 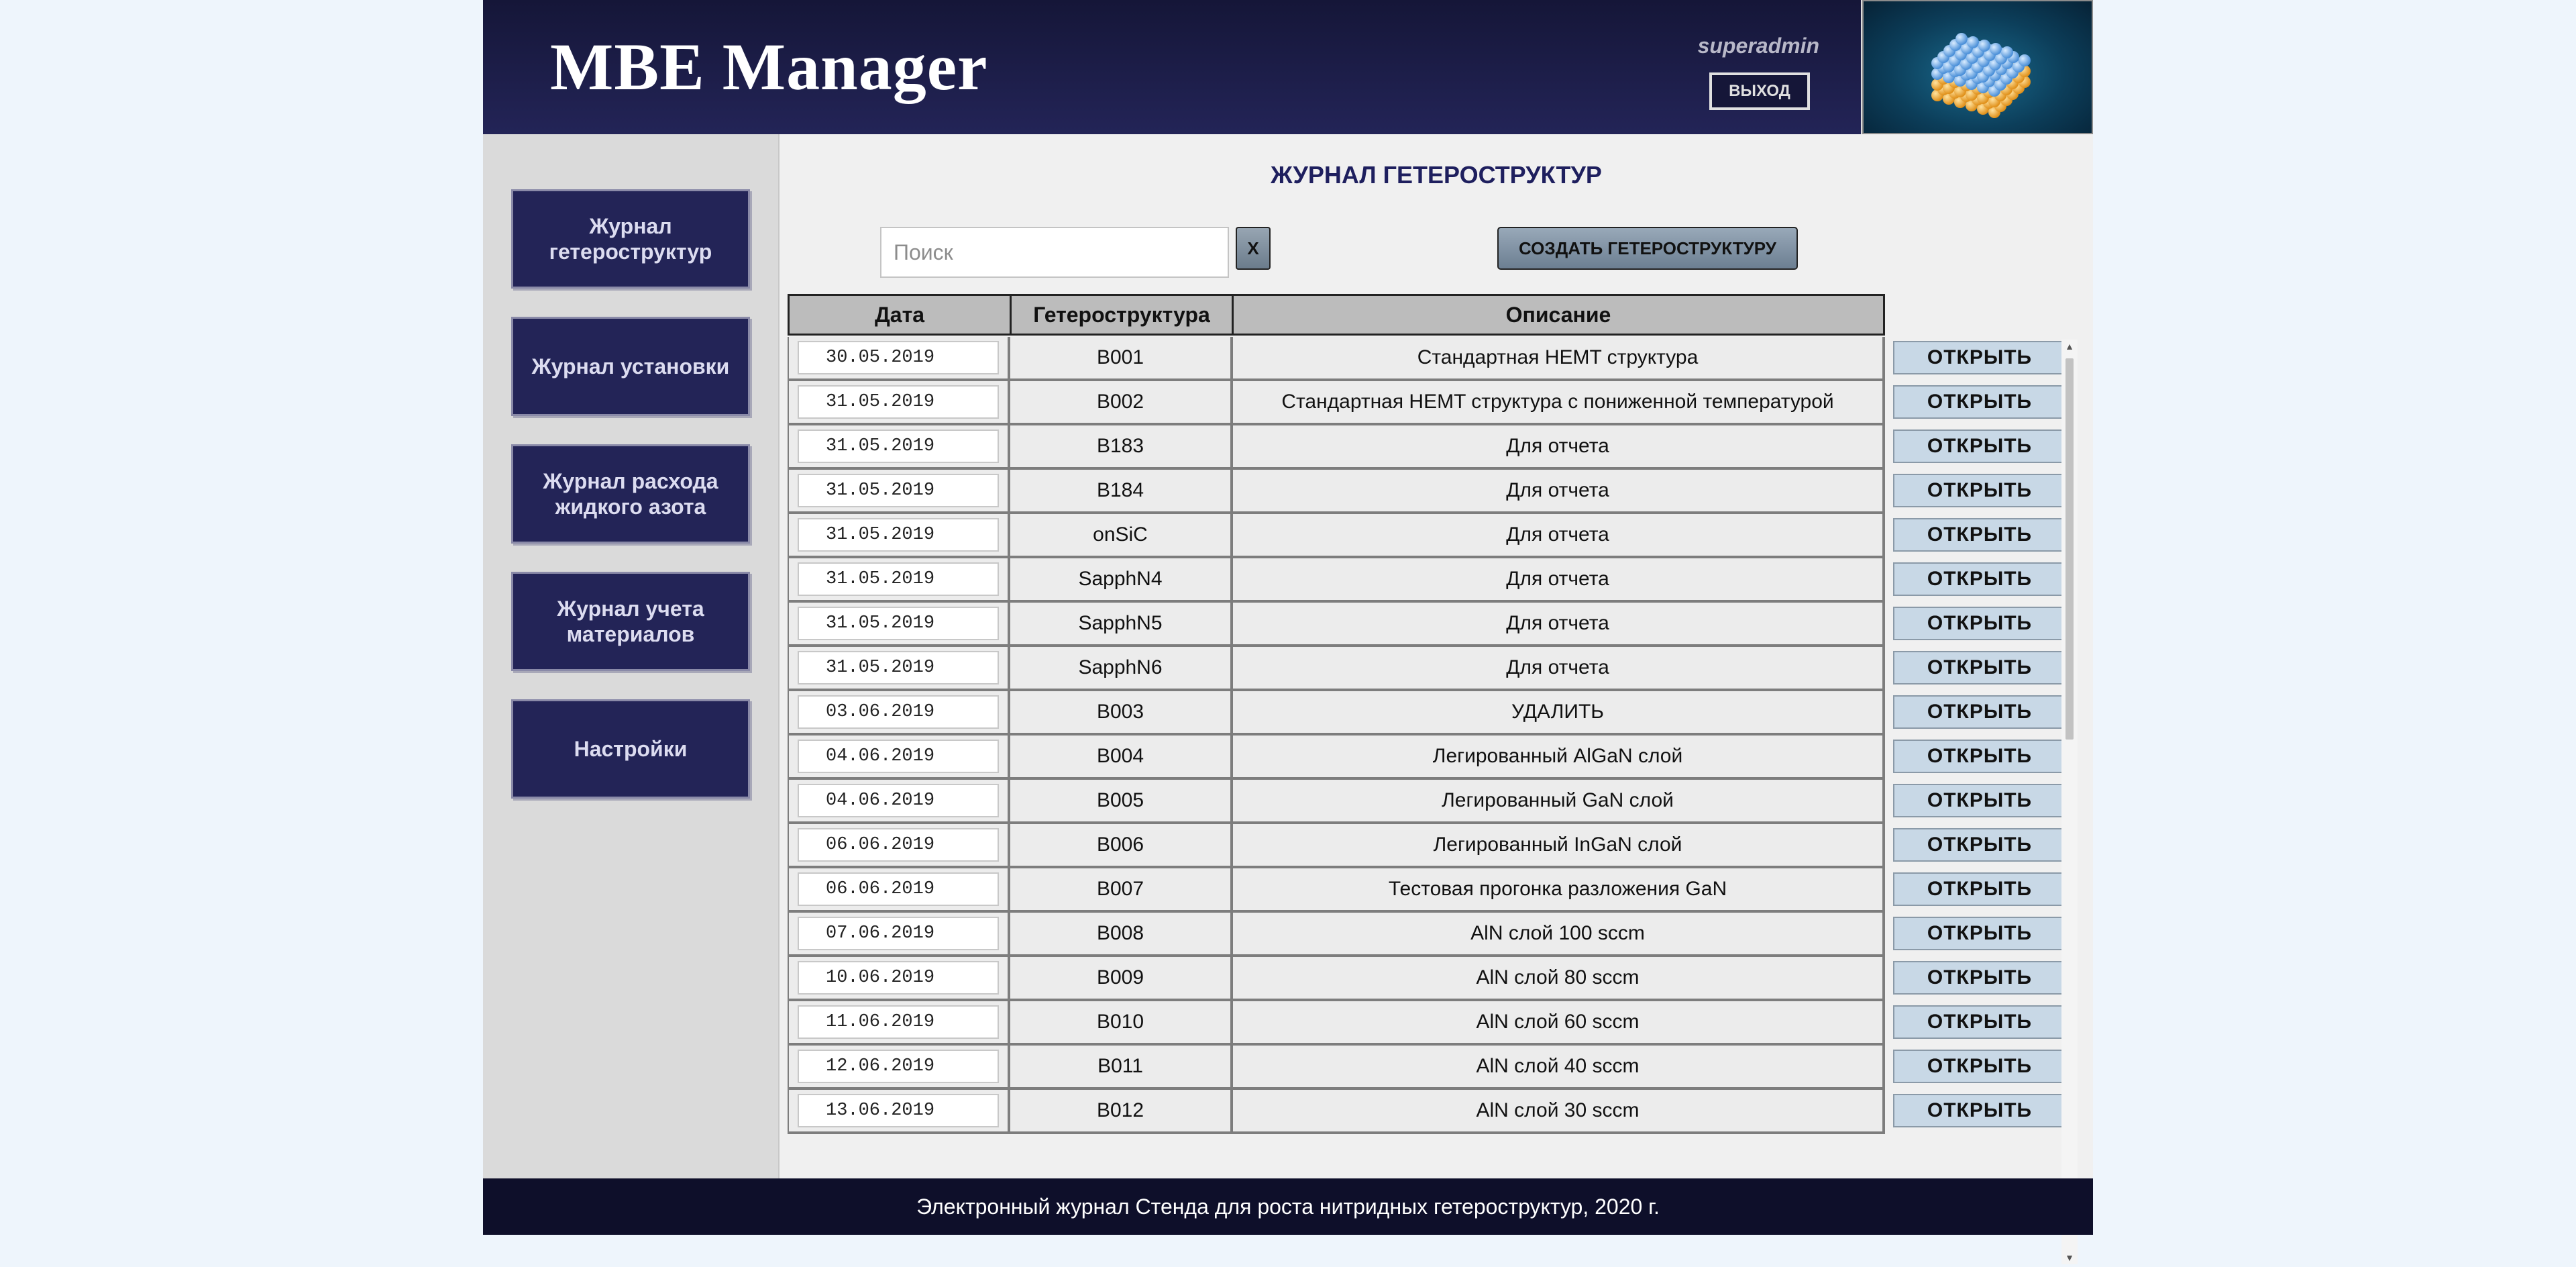 What do you see at coordinates (2069, 549) in the screenshot?
I see `scroll-thumb` at bounding box center [2069, 549].